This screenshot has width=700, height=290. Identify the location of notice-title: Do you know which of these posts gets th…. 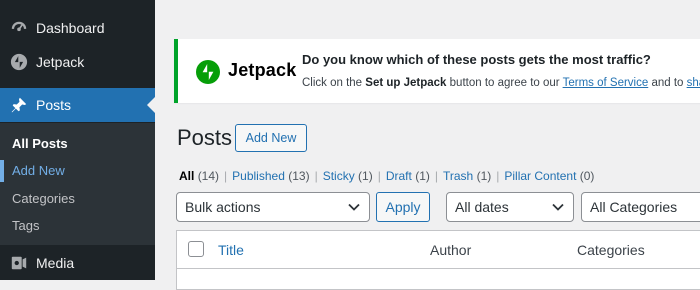
(476, 59).